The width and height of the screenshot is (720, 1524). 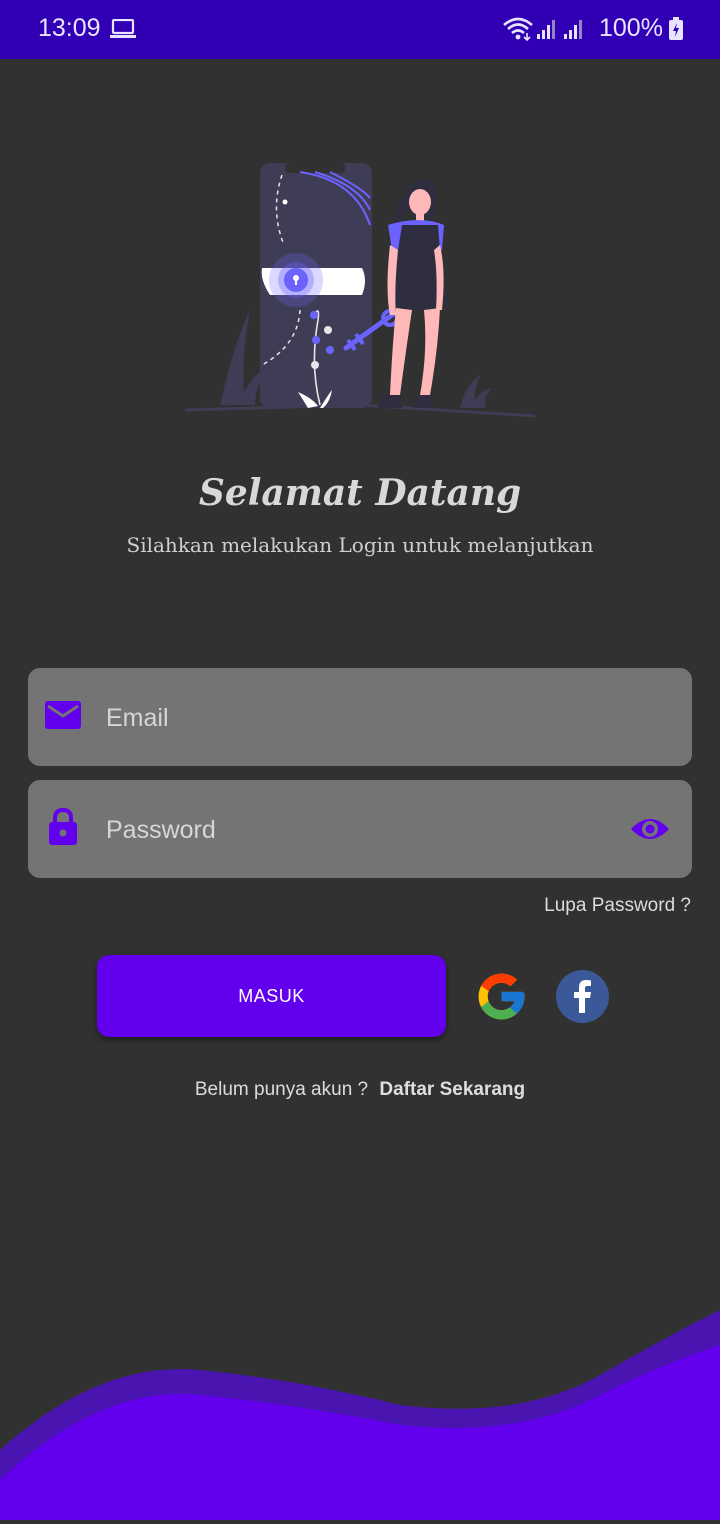 What do you see at coordinates (650, 831) in the screenshot?
I see `eye-icon` at bounding box center [650, 831].